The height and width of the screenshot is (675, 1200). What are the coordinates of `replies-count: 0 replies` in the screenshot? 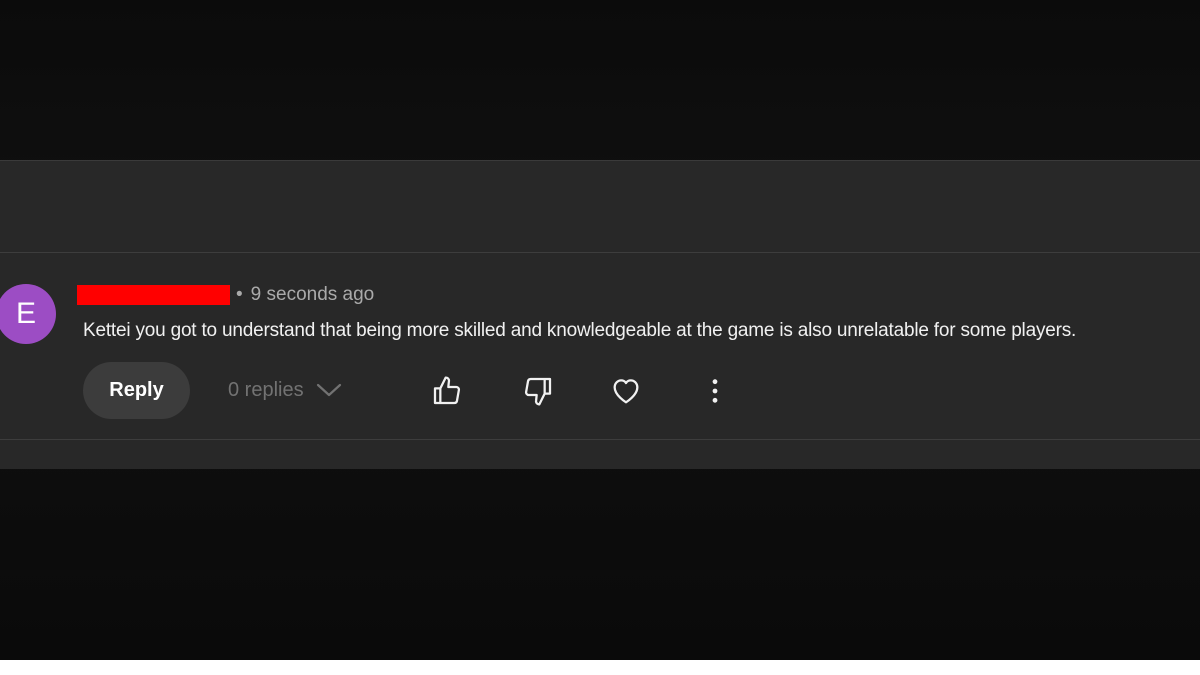 It's located at (266, 389).